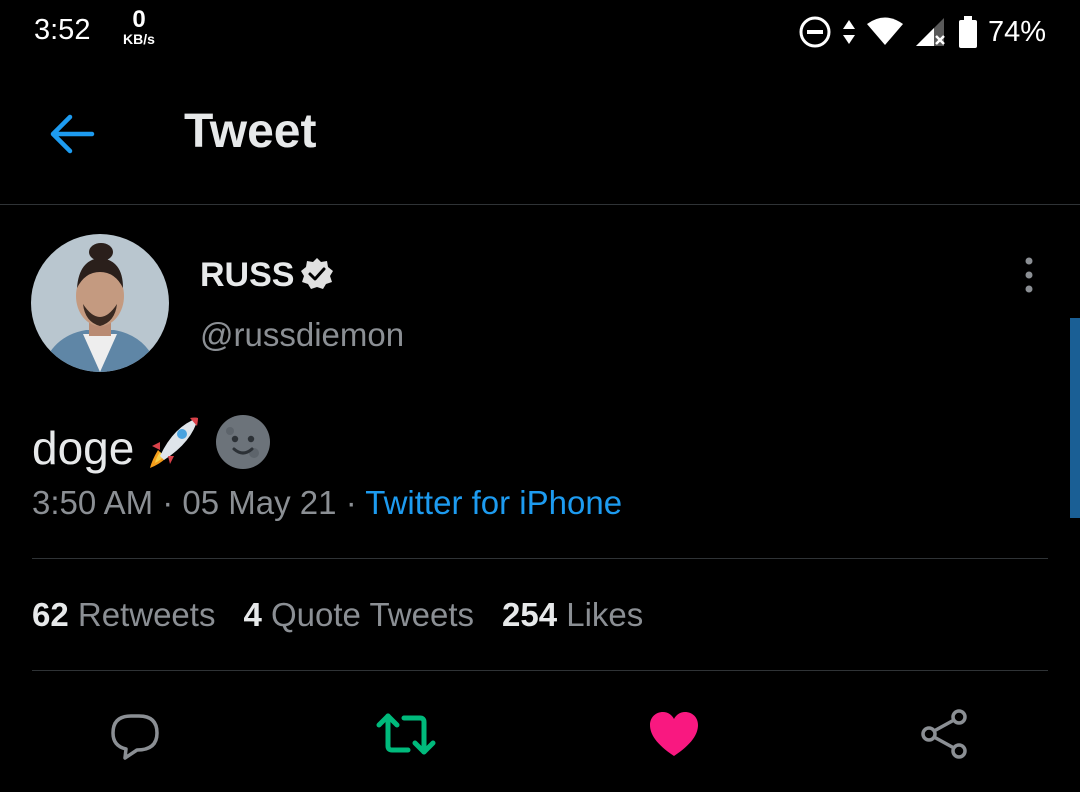 The height and width of the screenshot is (792, 1080). What do you see at coordinates (317, 273) in the screenshot?
I see `verified-badge-icon` at bounding box center [317, 273].